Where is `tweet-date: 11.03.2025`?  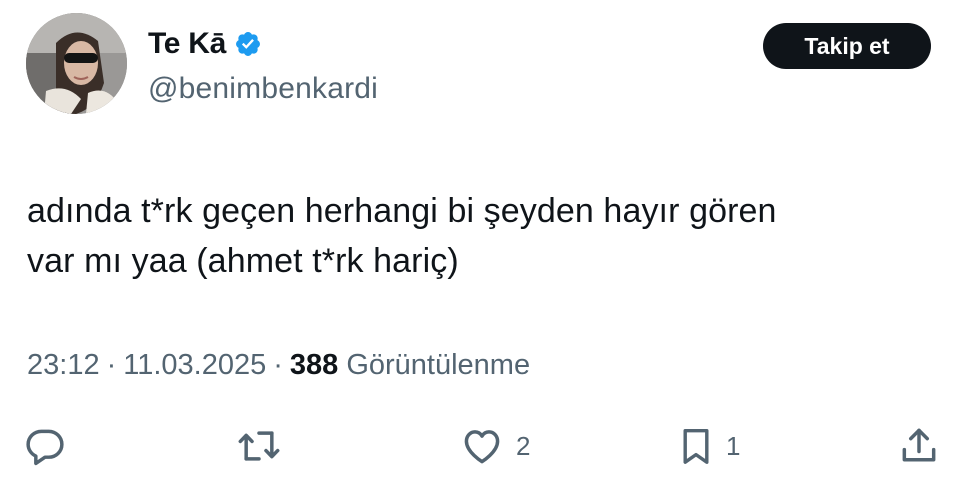 tweet-date: 11.03.2025 is located at coordinates (194, 365).